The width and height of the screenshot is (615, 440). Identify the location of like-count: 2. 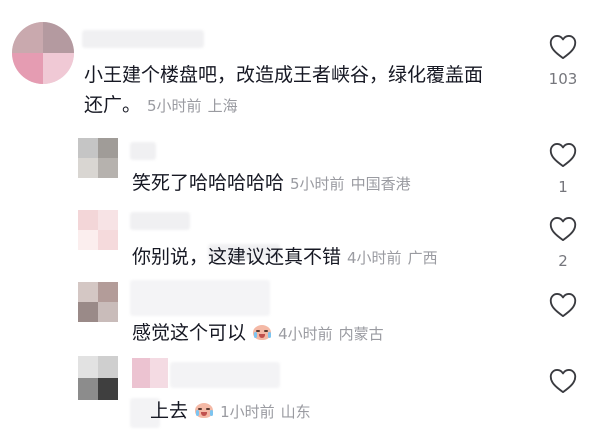
(563, 261).